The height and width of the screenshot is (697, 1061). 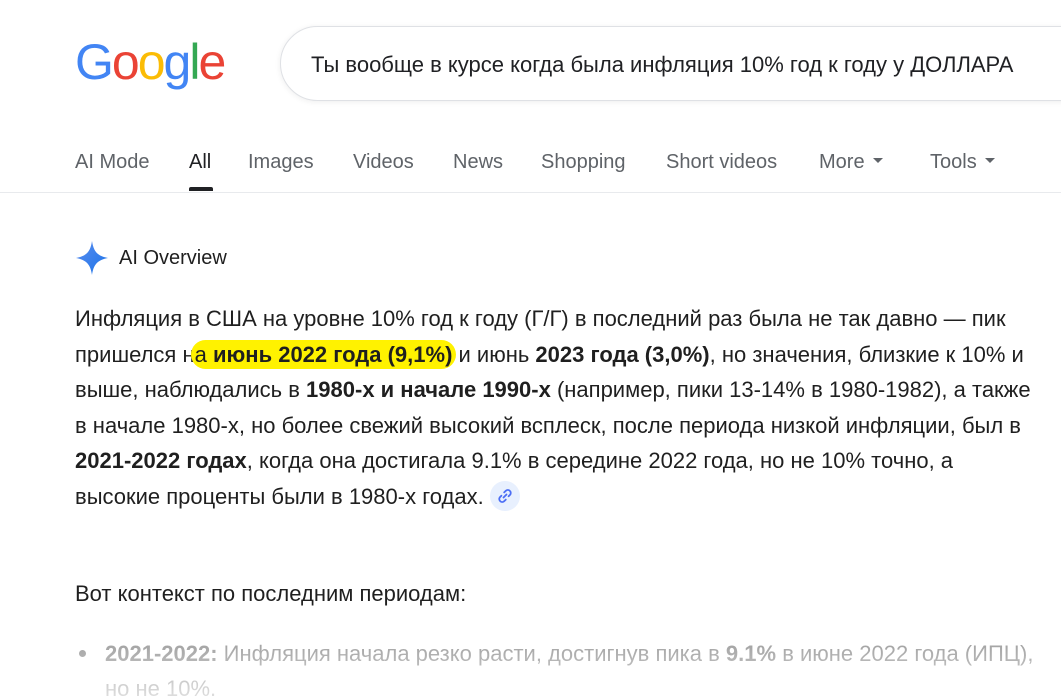 What do you see at coordinates (82, 653) in the screenshot?
I see `bullet-dot` at bounding box center [82, 653].